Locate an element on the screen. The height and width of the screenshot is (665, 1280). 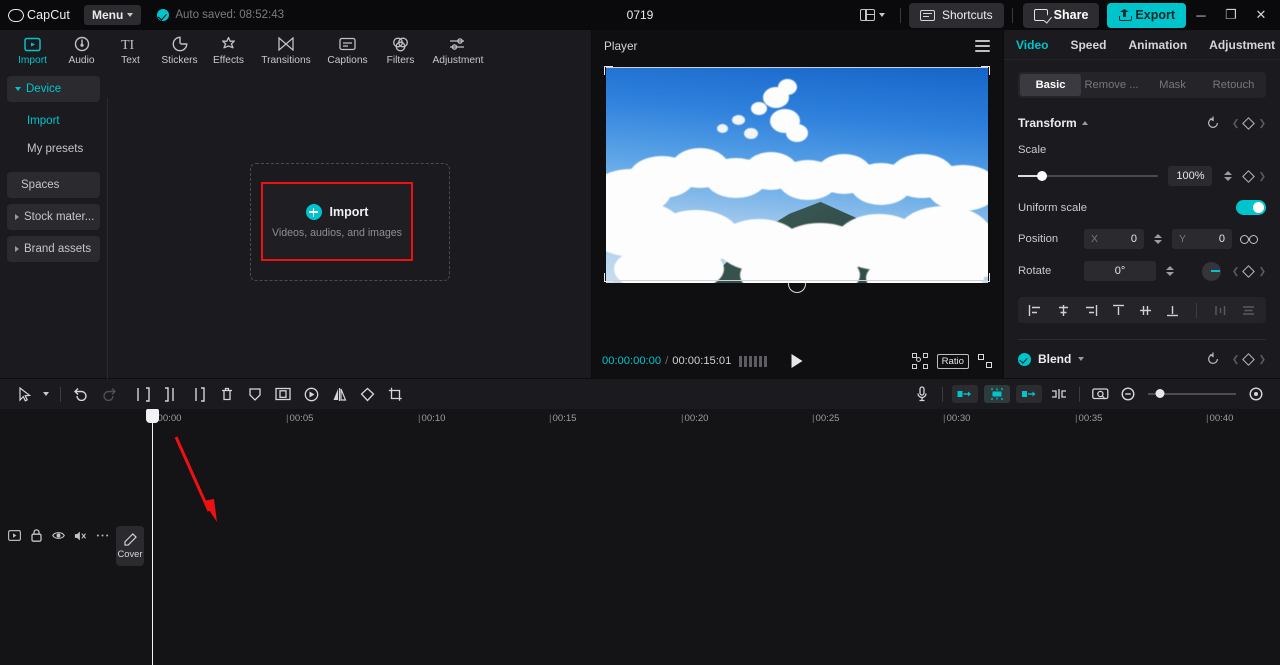
tab-import: Import is located at coordinates (32, 49).